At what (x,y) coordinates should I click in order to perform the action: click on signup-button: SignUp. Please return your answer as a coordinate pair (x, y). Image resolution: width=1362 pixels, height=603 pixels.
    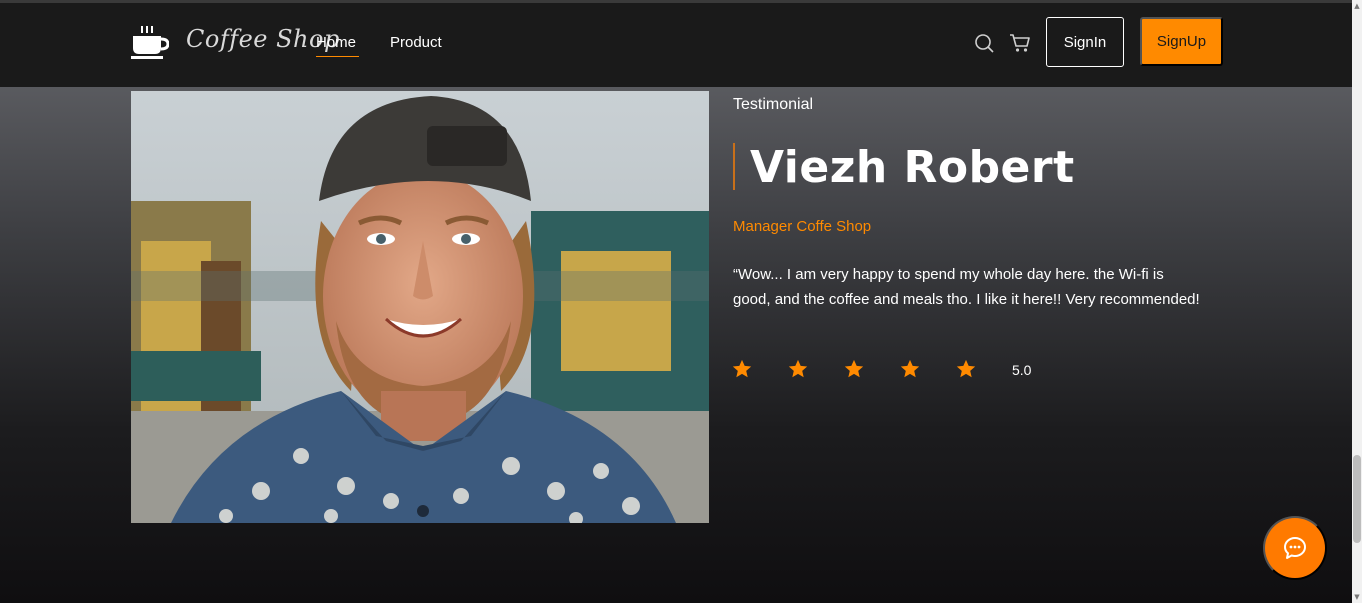
    Looking at the image, I should click on (1181, 41).